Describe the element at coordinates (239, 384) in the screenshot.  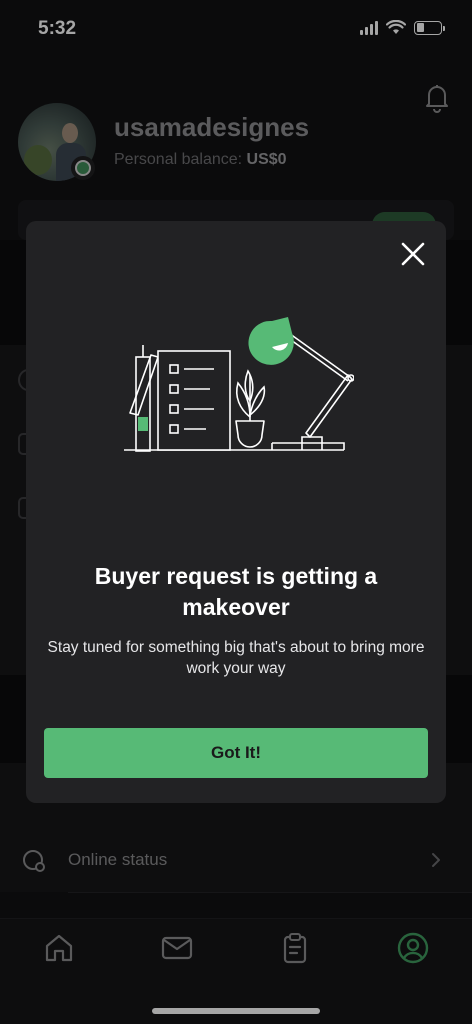
I see `desk-lamp-illustration` at that location.